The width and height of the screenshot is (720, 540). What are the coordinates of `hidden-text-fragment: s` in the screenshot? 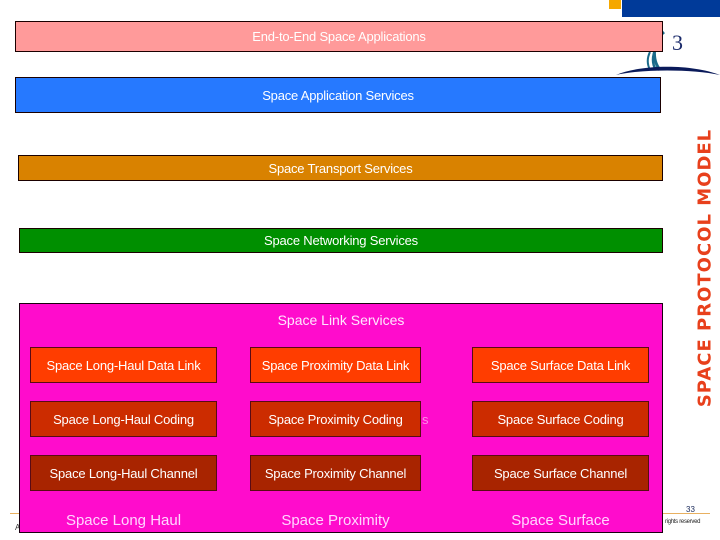 It's located at (425, 419).